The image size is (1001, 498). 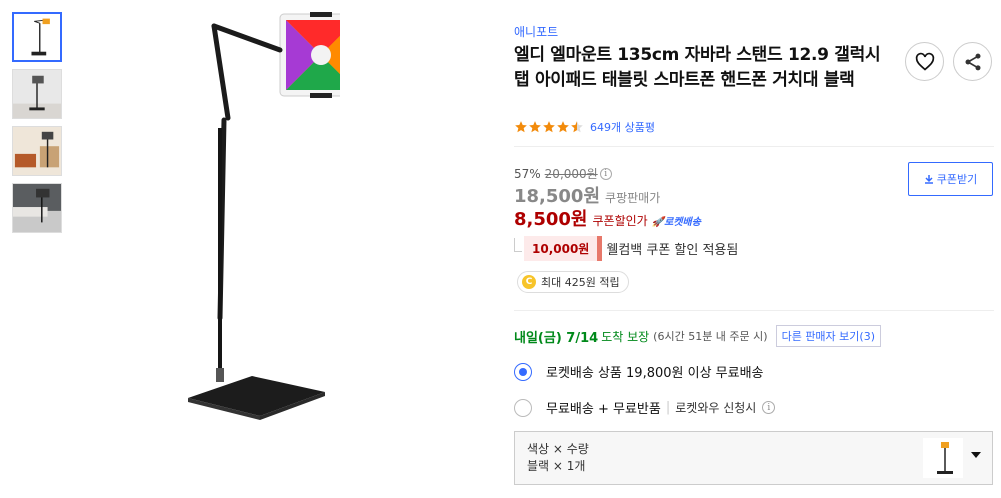 What do you see at coordinates (558, 458) in the screenshot?
I see `option-selector-text: 색상 × 수량 블랙 × 1개` at bounding box center [558, 458].